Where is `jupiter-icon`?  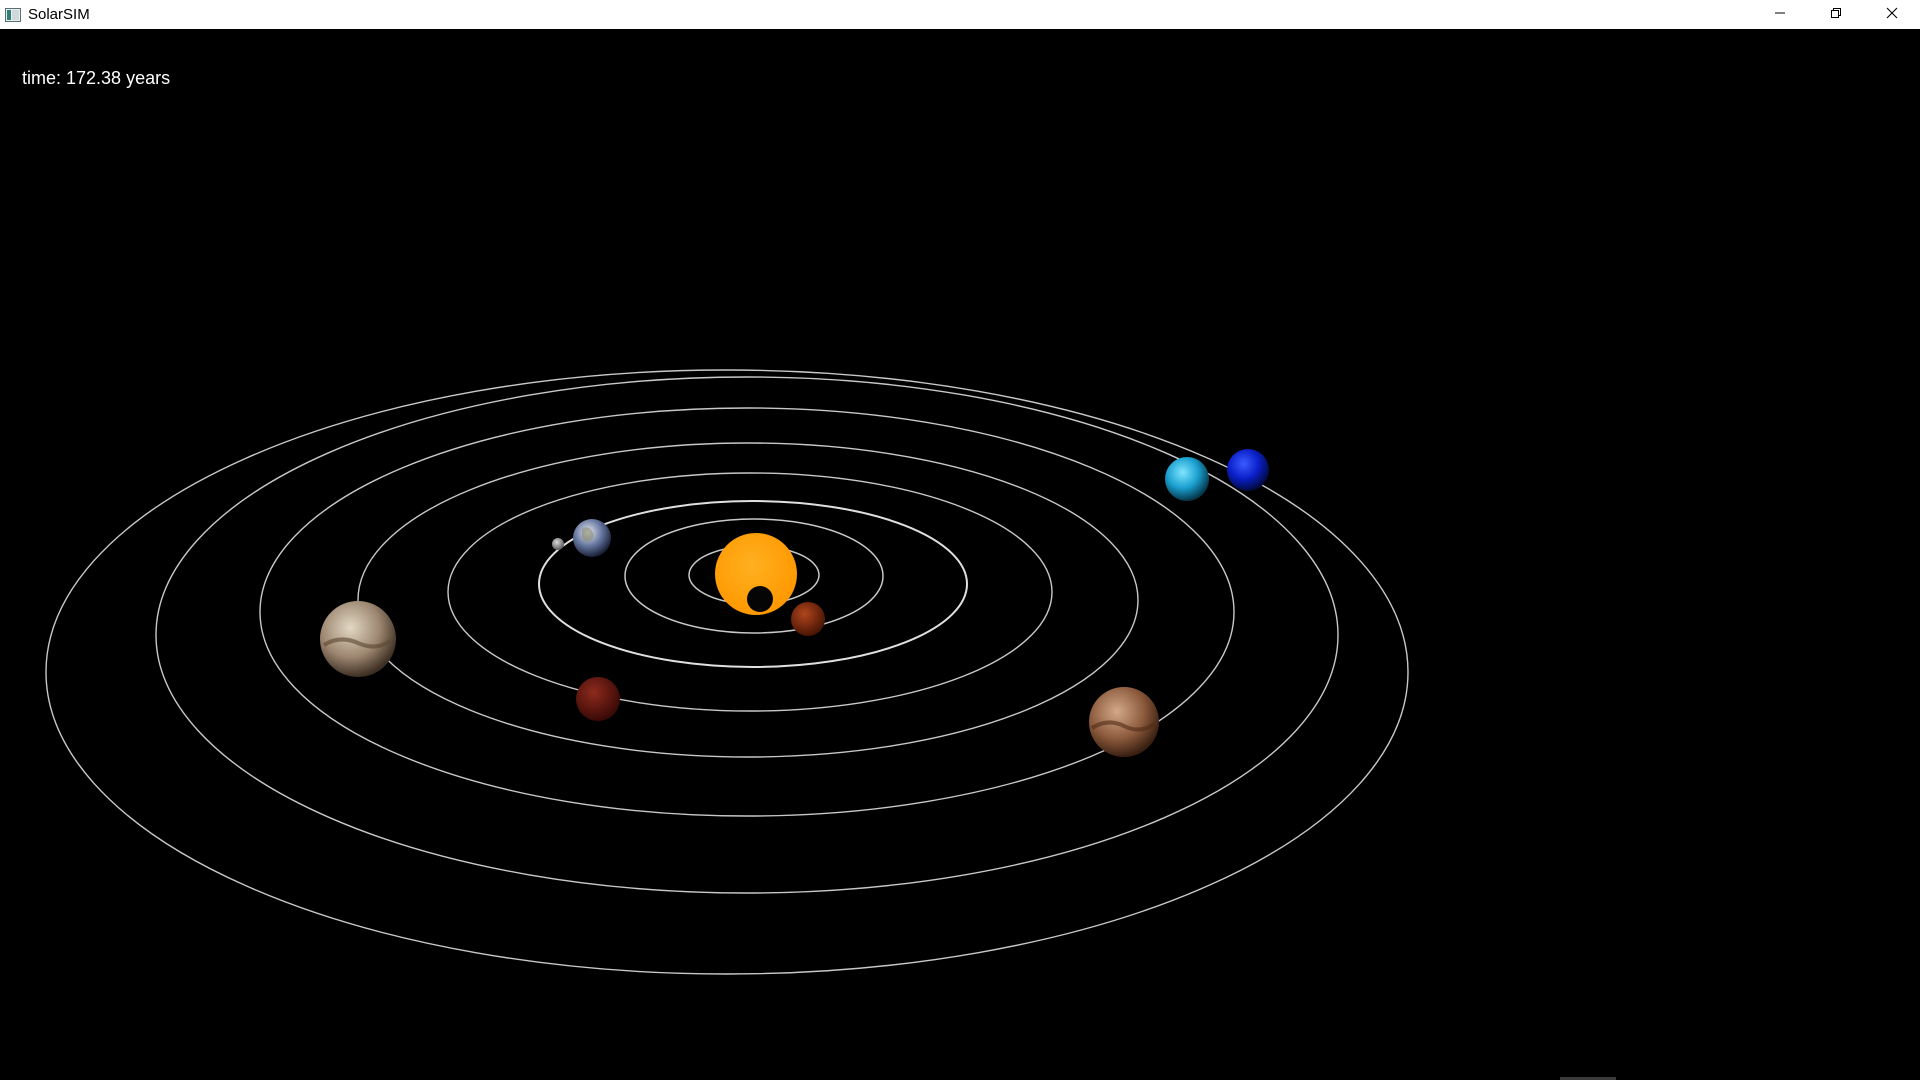
jupiter-icon is located at coordinates (358, 639).